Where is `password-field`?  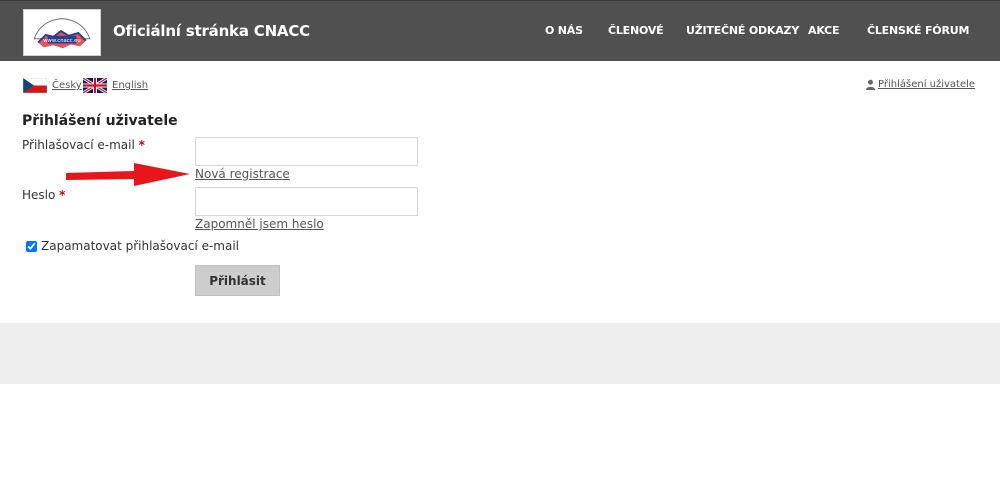
password-field is located at coordinates (306, 201).